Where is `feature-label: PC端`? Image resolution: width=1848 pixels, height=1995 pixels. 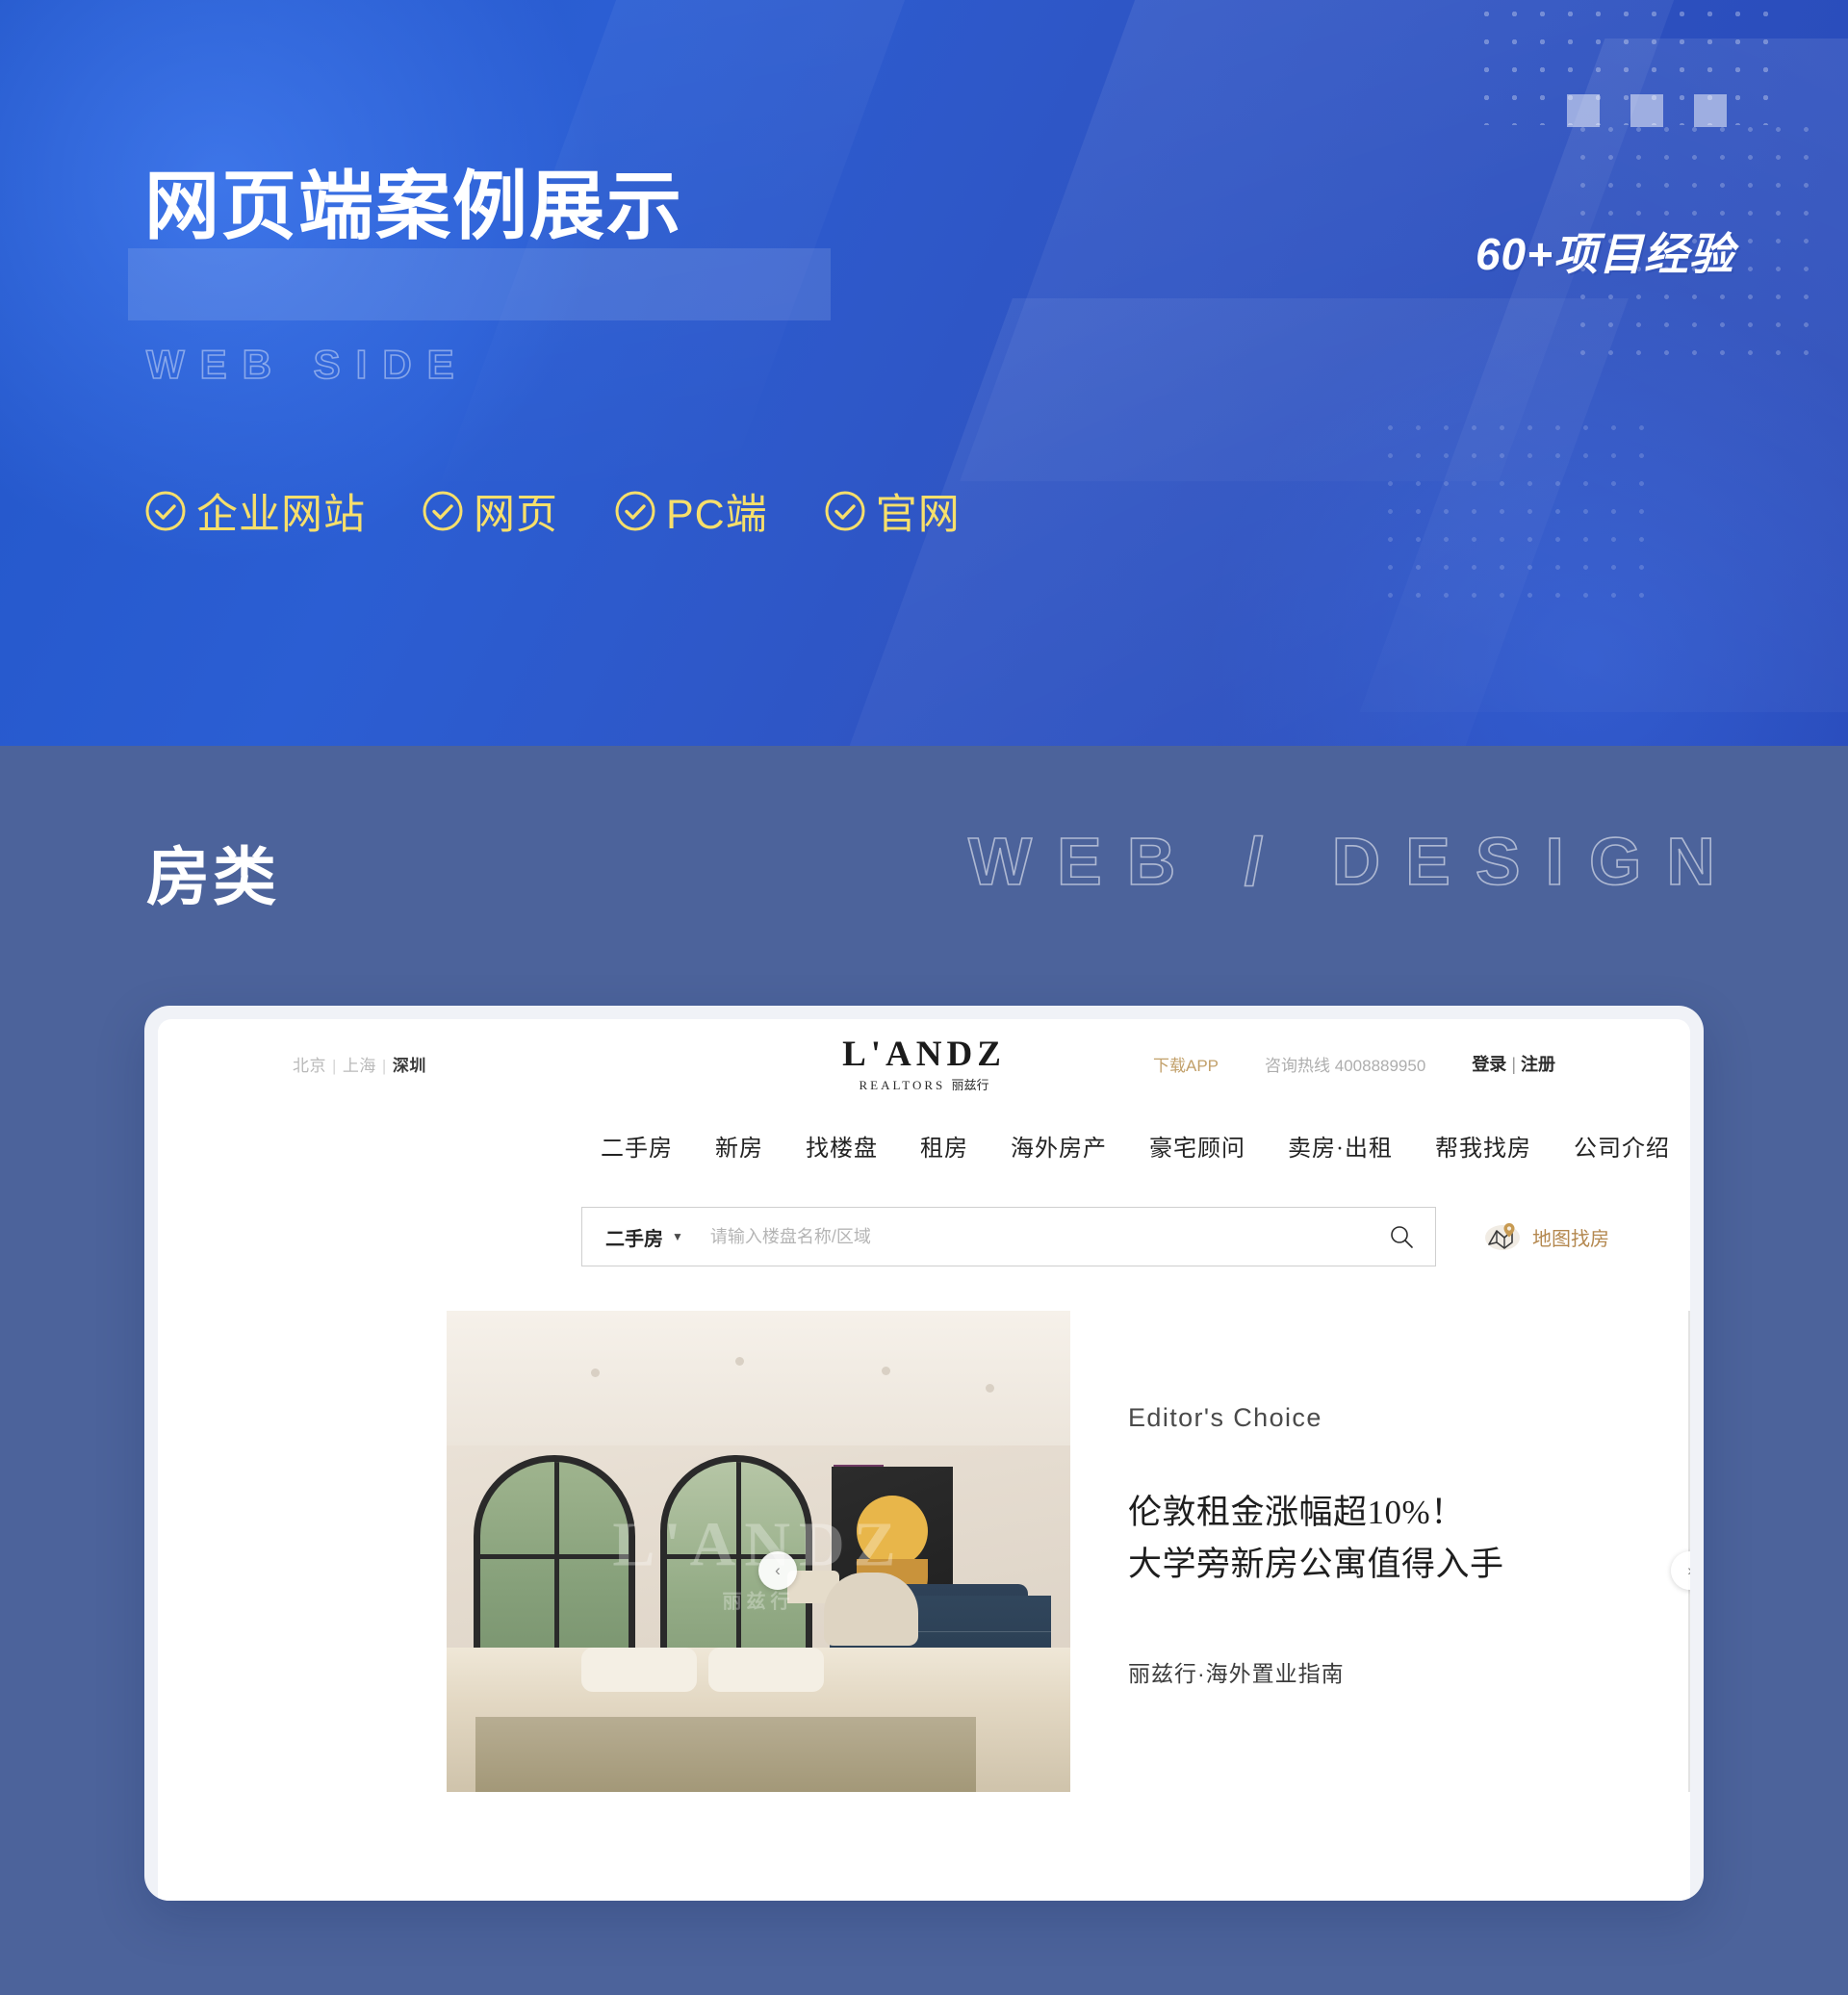
feature-label: PC端 is located at coordinates (717, 515).